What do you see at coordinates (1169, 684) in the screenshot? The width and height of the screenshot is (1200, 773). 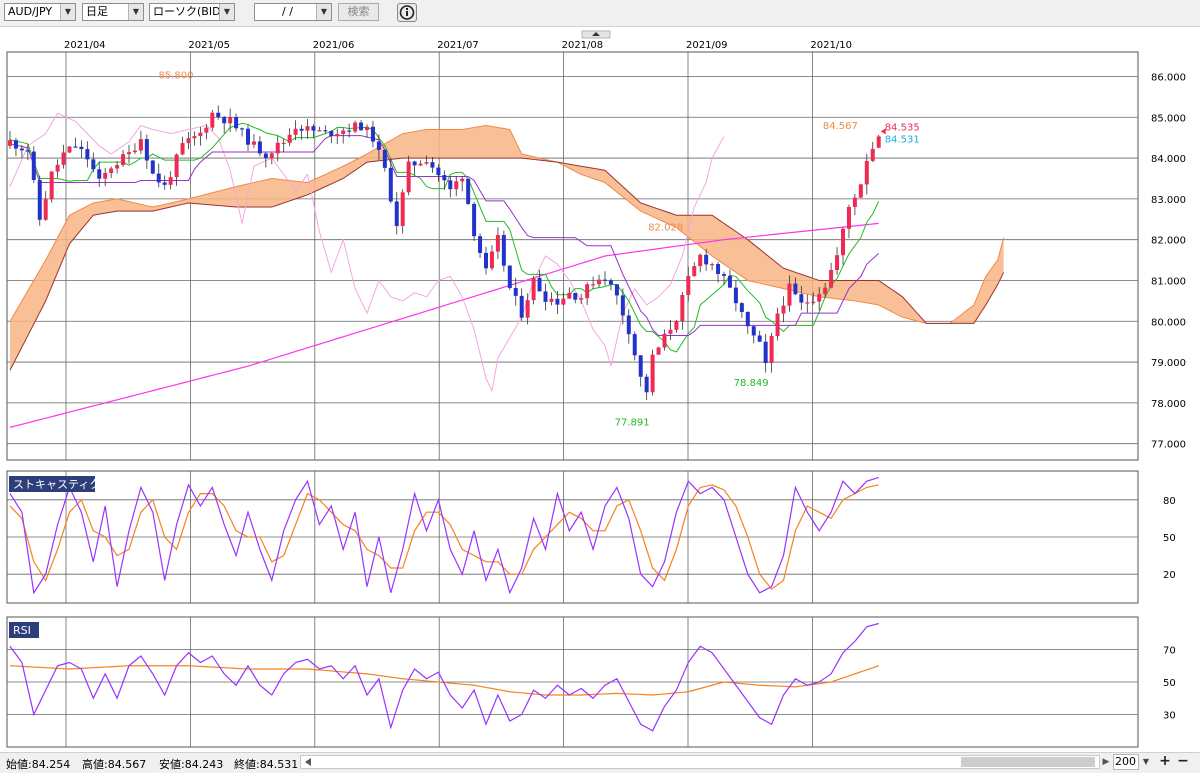 I see `rsi-axis: 70 50 30` at bounding box center [1169, 684].